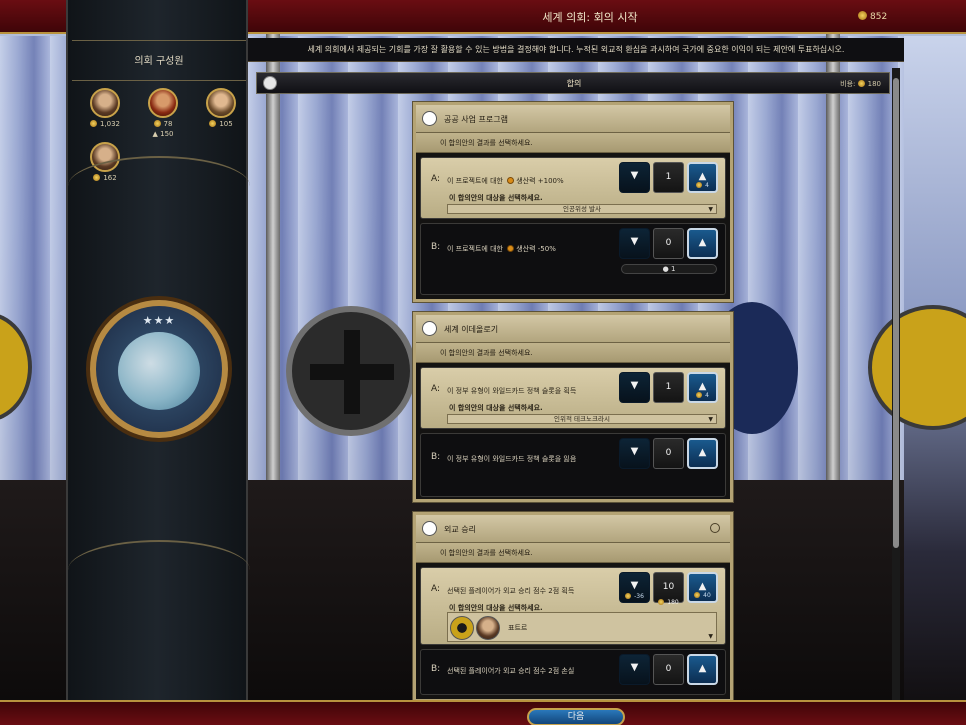 This screenshot has height=725, width=966. I want to click on next-button: 다음, so click(576, 716).